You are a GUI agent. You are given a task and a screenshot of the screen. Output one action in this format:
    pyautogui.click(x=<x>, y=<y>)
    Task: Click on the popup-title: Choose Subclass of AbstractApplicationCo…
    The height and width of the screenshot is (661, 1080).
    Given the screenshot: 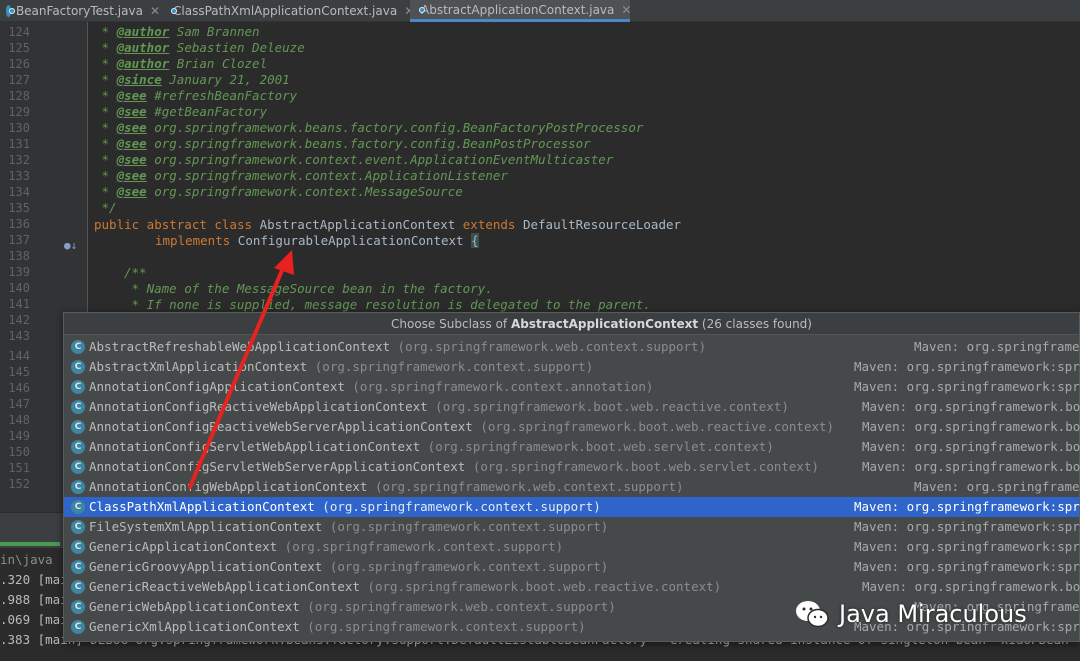 What is the action you would take?
    pyautogui.click(x=571, y=324)
    